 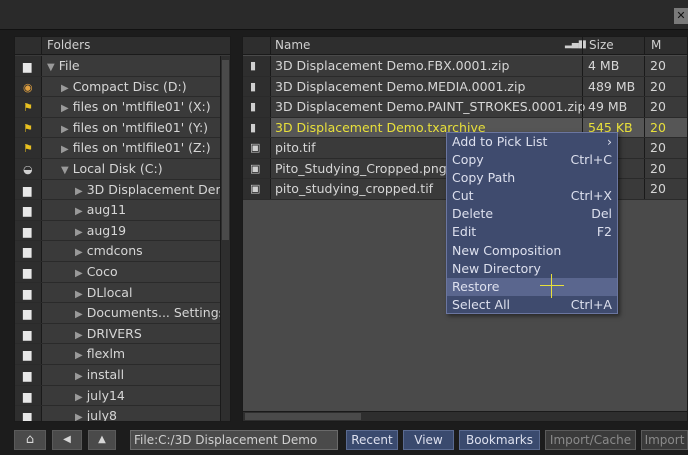 What do you see at coordinates (63, 65) in the screenshot?
I see `folder-row-label: ▼ File` at bounding box center [63, 65].